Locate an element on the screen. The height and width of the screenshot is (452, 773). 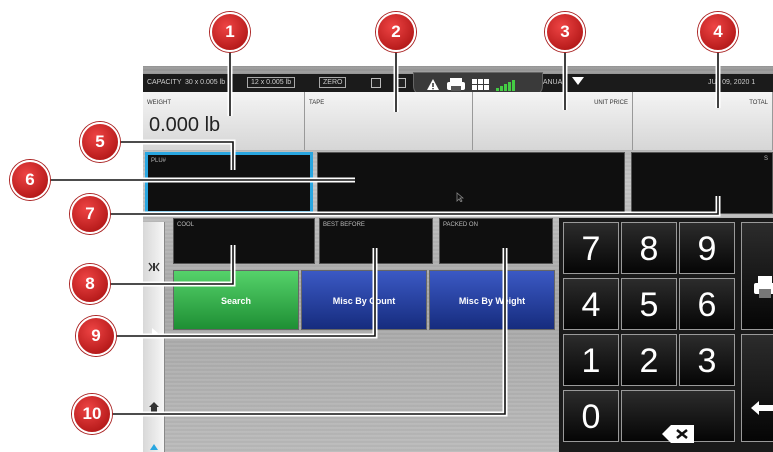
key-5: 5 is located at coordinates (649, 304).